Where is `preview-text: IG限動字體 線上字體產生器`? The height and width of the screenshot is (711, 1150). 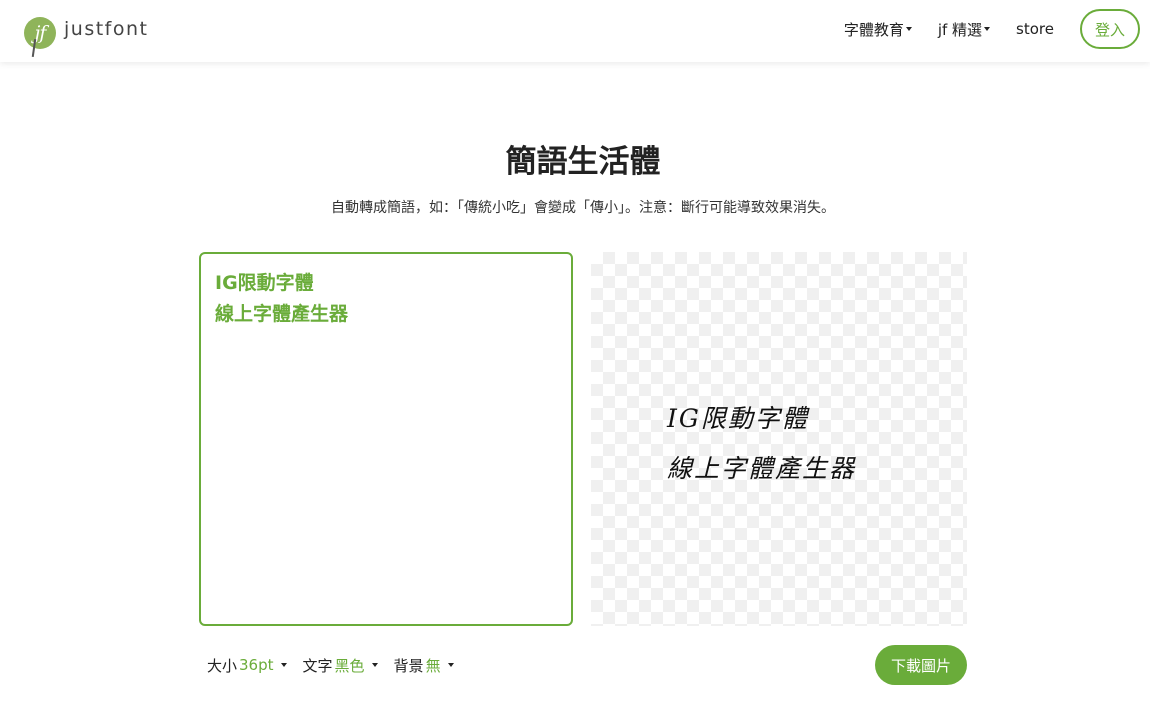
preview-text: IG限動字體 線上字體產生器 is located at coordinates (762, 443).